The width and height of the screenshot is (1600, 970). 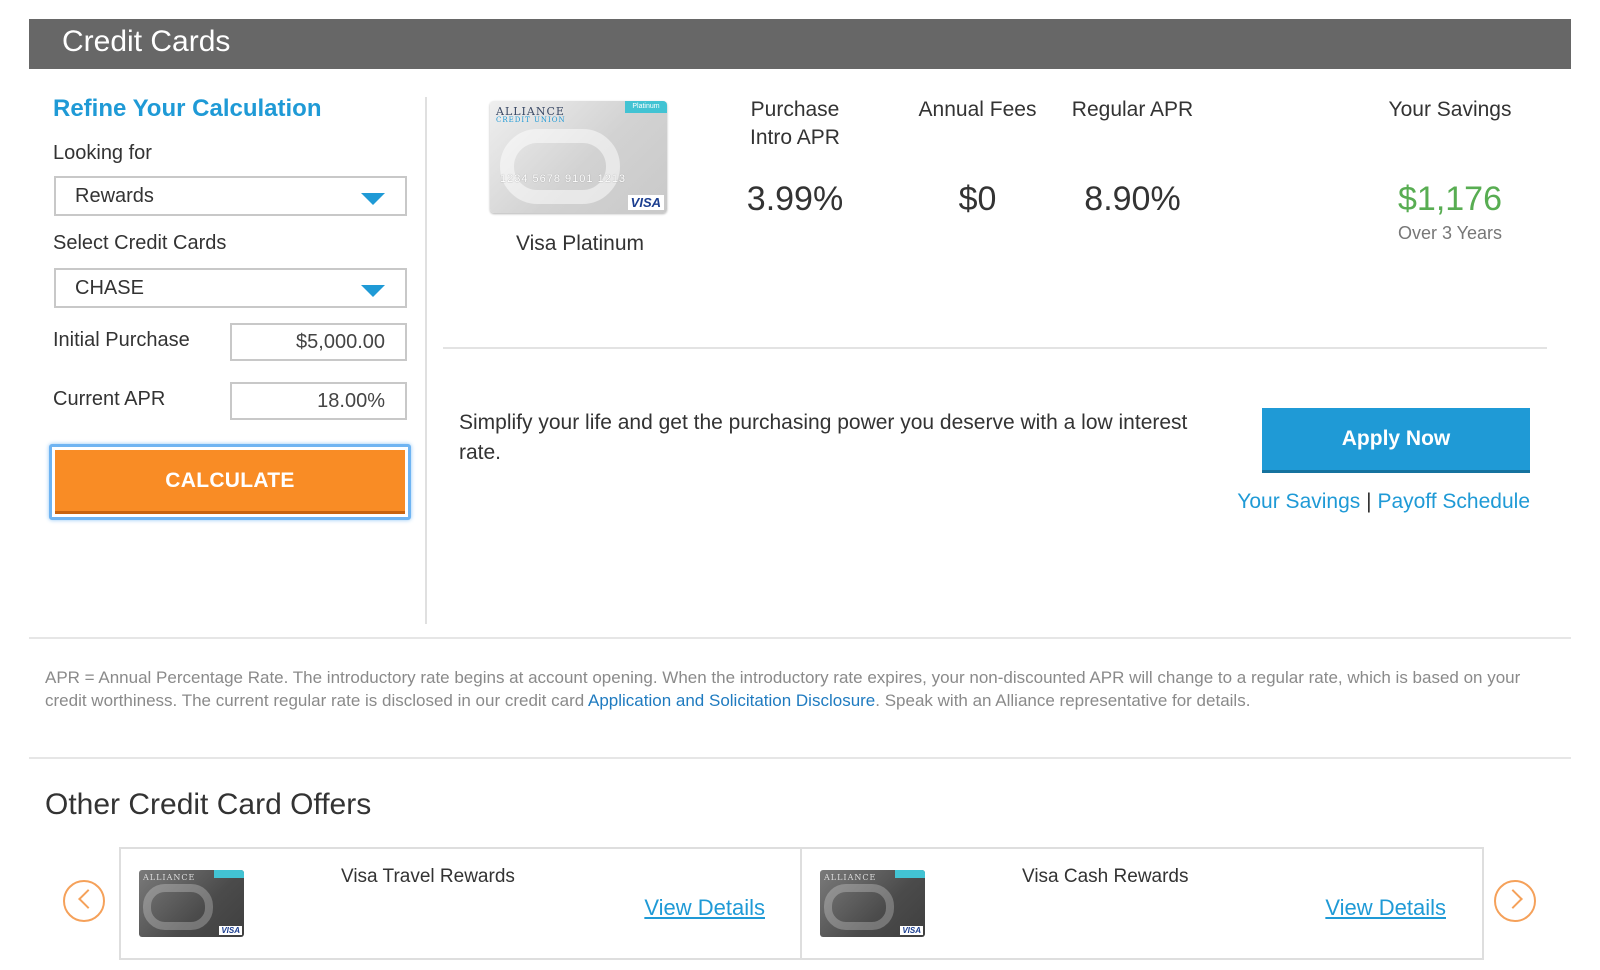 I want to click on carousel-prev-button, so click(x=84, y=901).